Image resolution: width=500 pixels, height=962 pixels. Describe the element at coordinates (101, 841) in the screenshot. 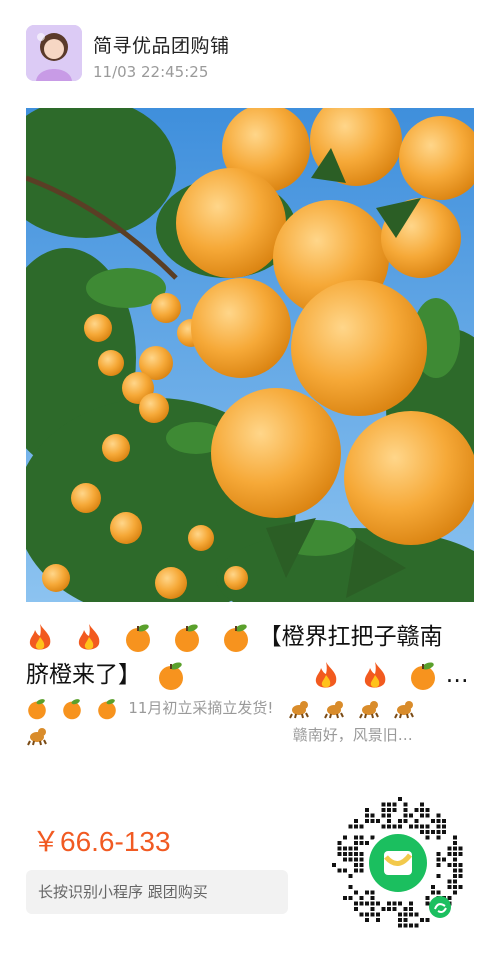

I see `price-range: ￥66.6-133` at that location.